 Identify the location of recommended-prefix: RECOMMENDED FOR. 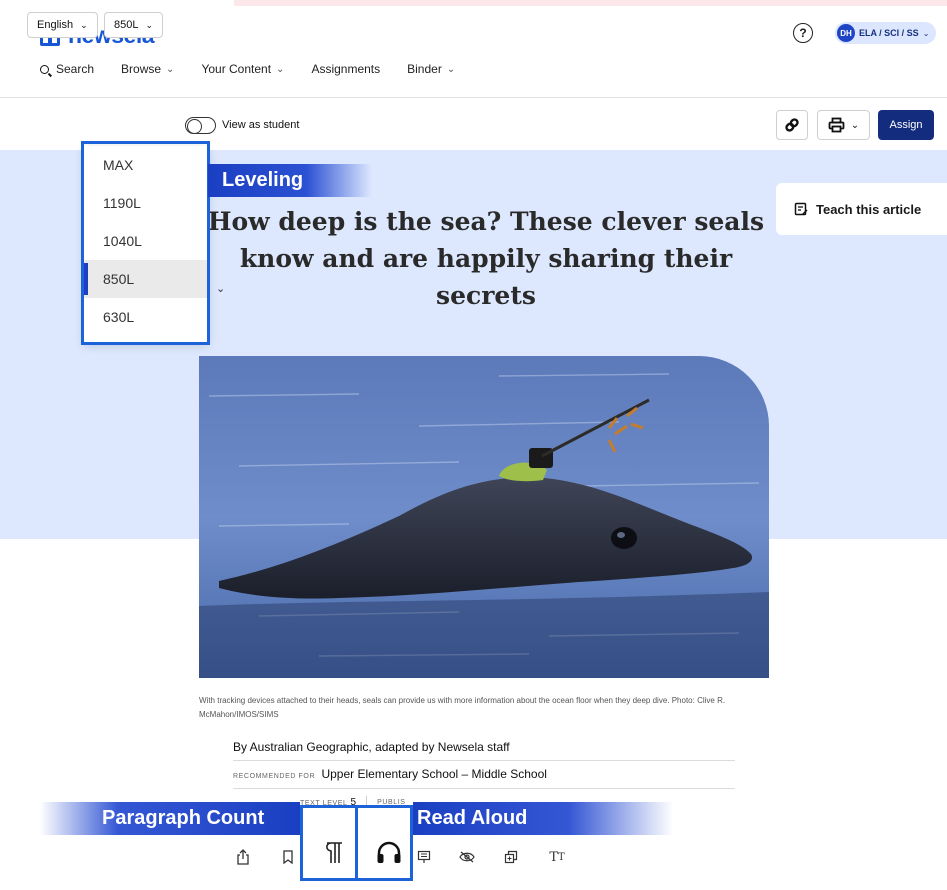
(274, 776).